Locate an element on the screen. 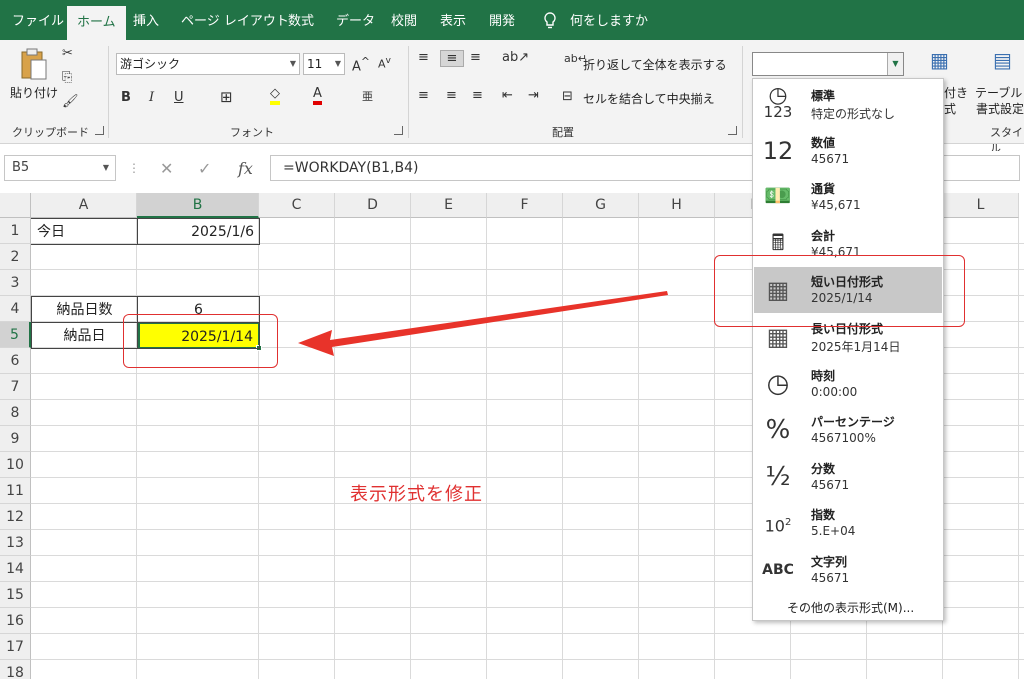 This screenshot has width=1024, height=679. tab-page-layout: ページ レイアウト is located at coordinates (235, 20).